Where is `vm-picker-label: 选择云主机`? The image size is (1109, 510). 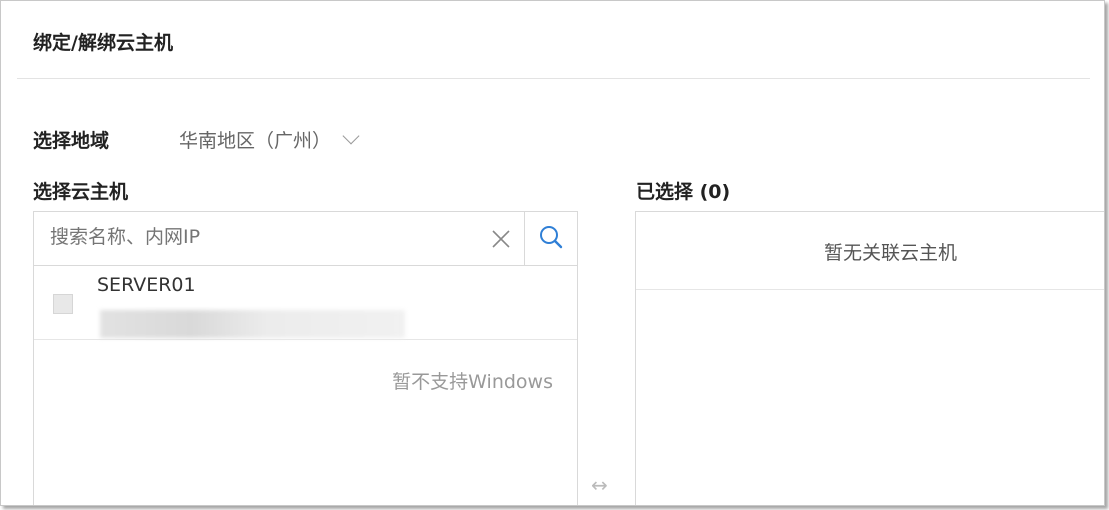 vm-picker-label: 选择云主机 is located at coordinates (81, 192).